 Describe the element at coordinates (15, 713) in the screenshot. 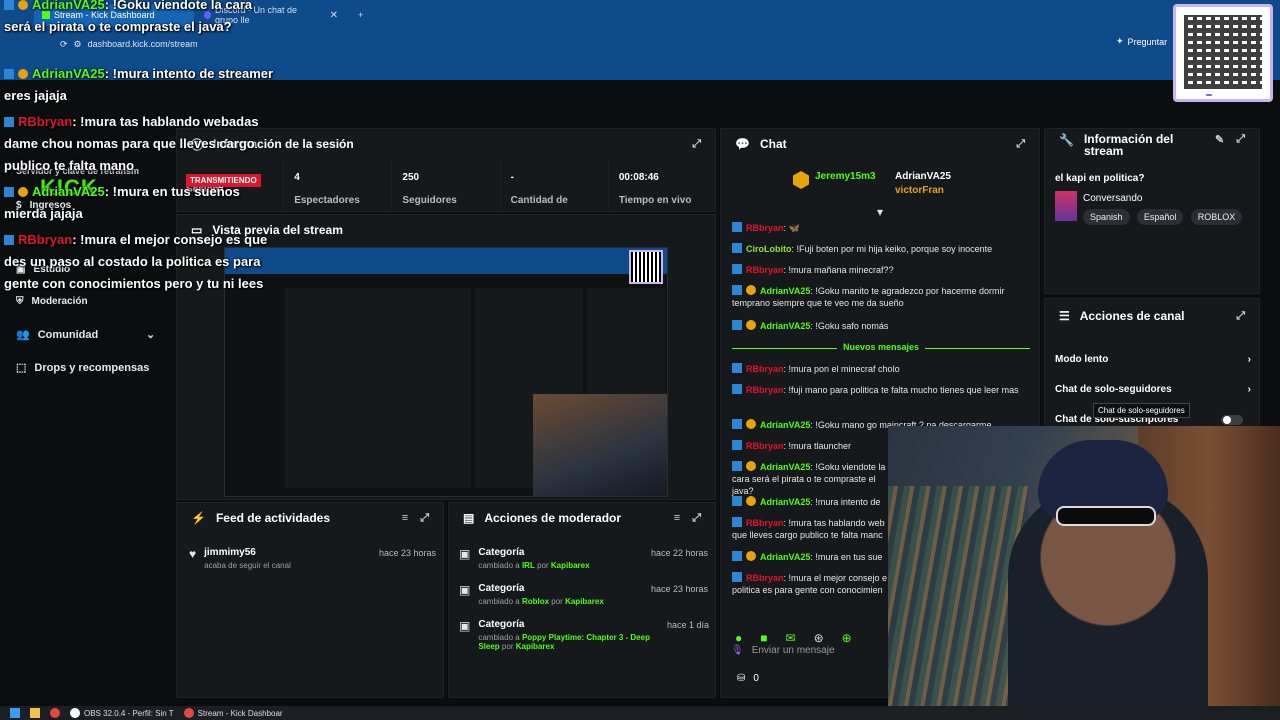

I see `windows-start-icon` at that location.